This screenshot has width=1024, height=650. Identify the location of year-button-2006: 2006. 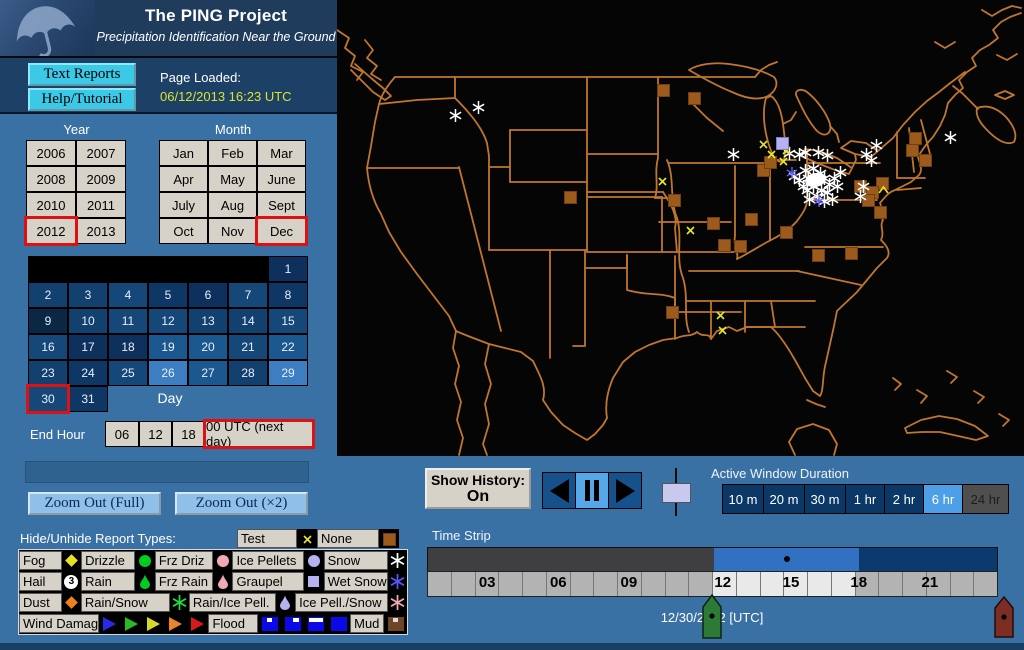
(51, 153).